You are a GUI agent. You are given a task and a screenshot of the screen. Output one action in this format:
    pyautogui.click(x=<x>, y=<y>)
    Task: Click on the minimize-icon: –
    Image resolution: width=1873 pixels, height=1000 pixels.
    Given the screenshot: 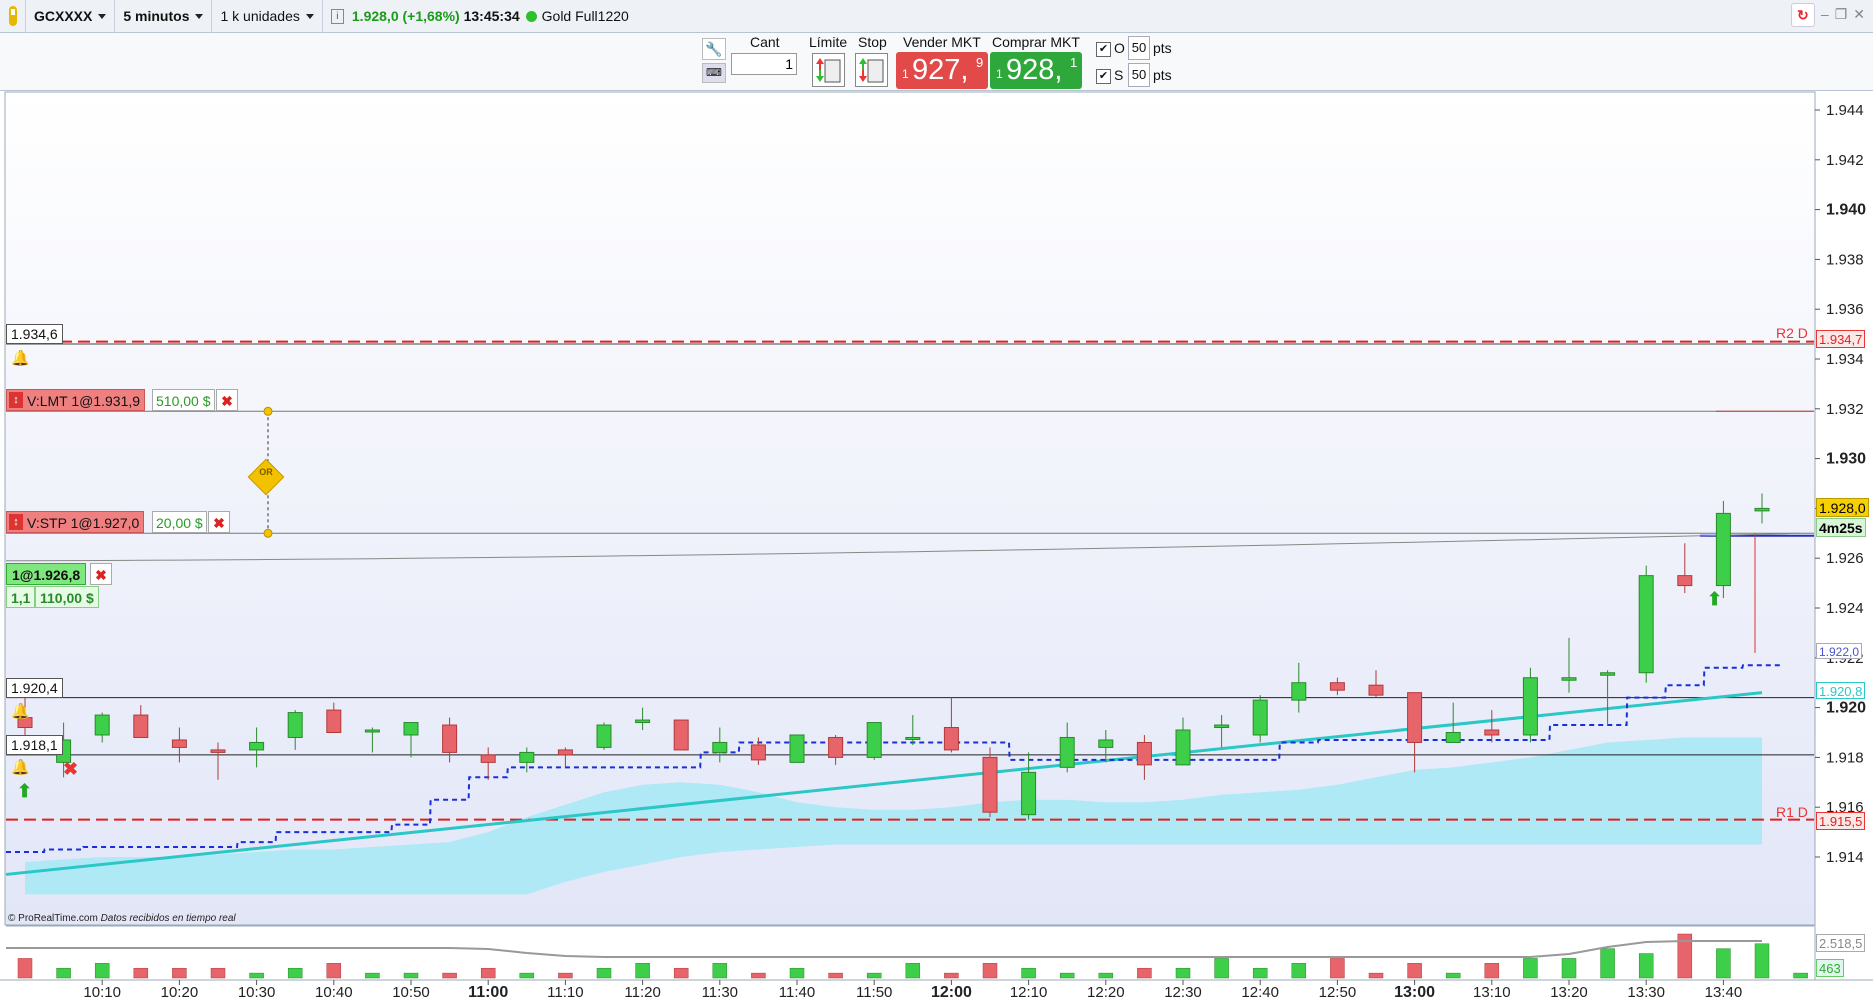 What is the action you would take?
    pyautogui.click(x=1825, y=16)
    